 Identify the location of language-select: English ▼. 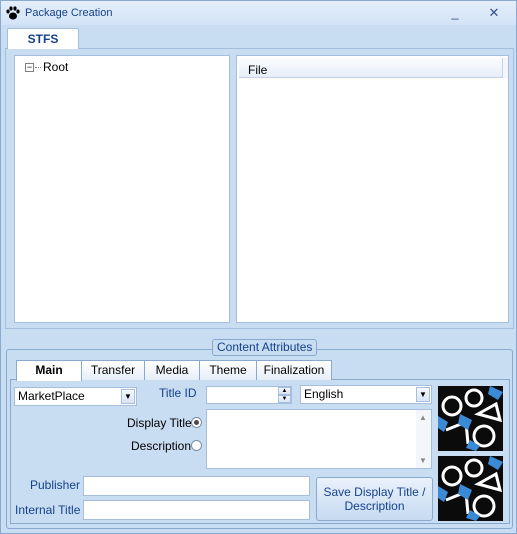
(366, 394).